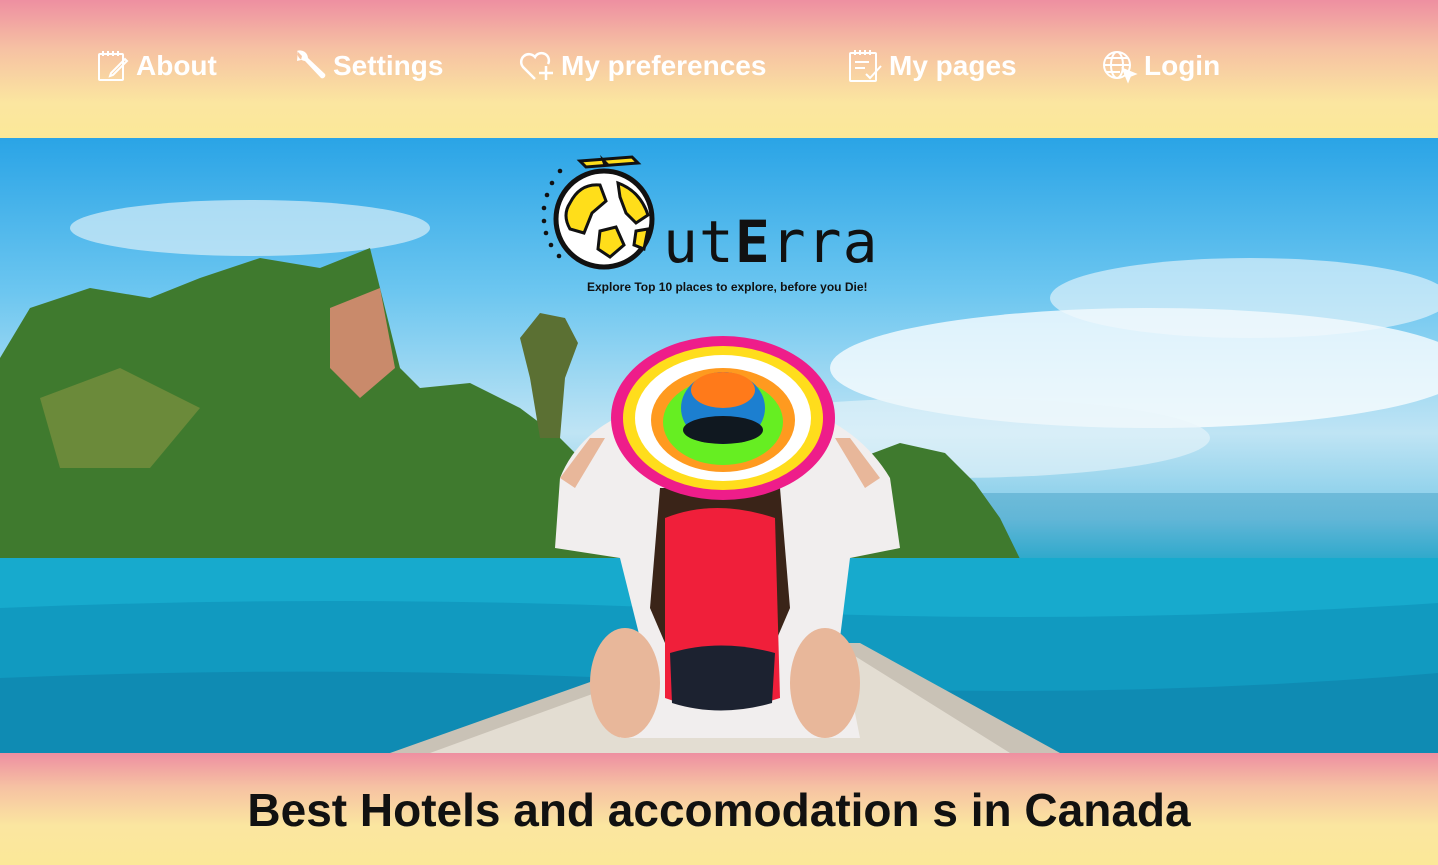 The image size is (1438, 865). I want to click on nav-settings-link: Settings, so click(366, 66).